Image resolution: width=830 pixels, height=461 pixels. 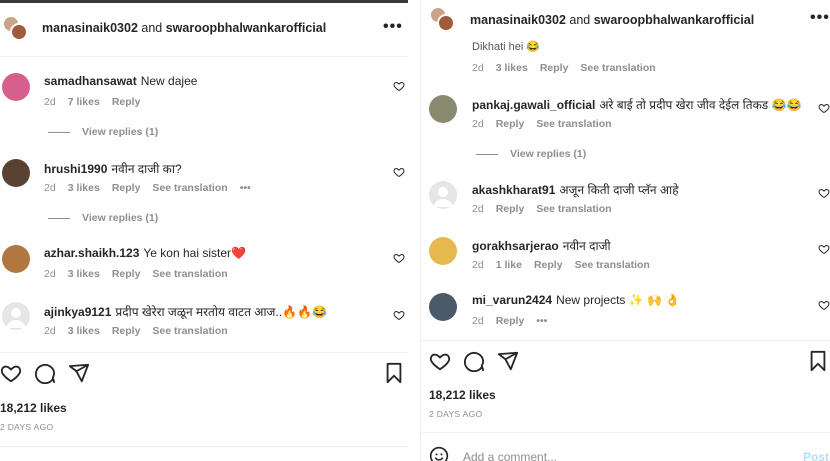 I want to click on comment-username: pankaj.gawali_official, so click(x=533, y=105).